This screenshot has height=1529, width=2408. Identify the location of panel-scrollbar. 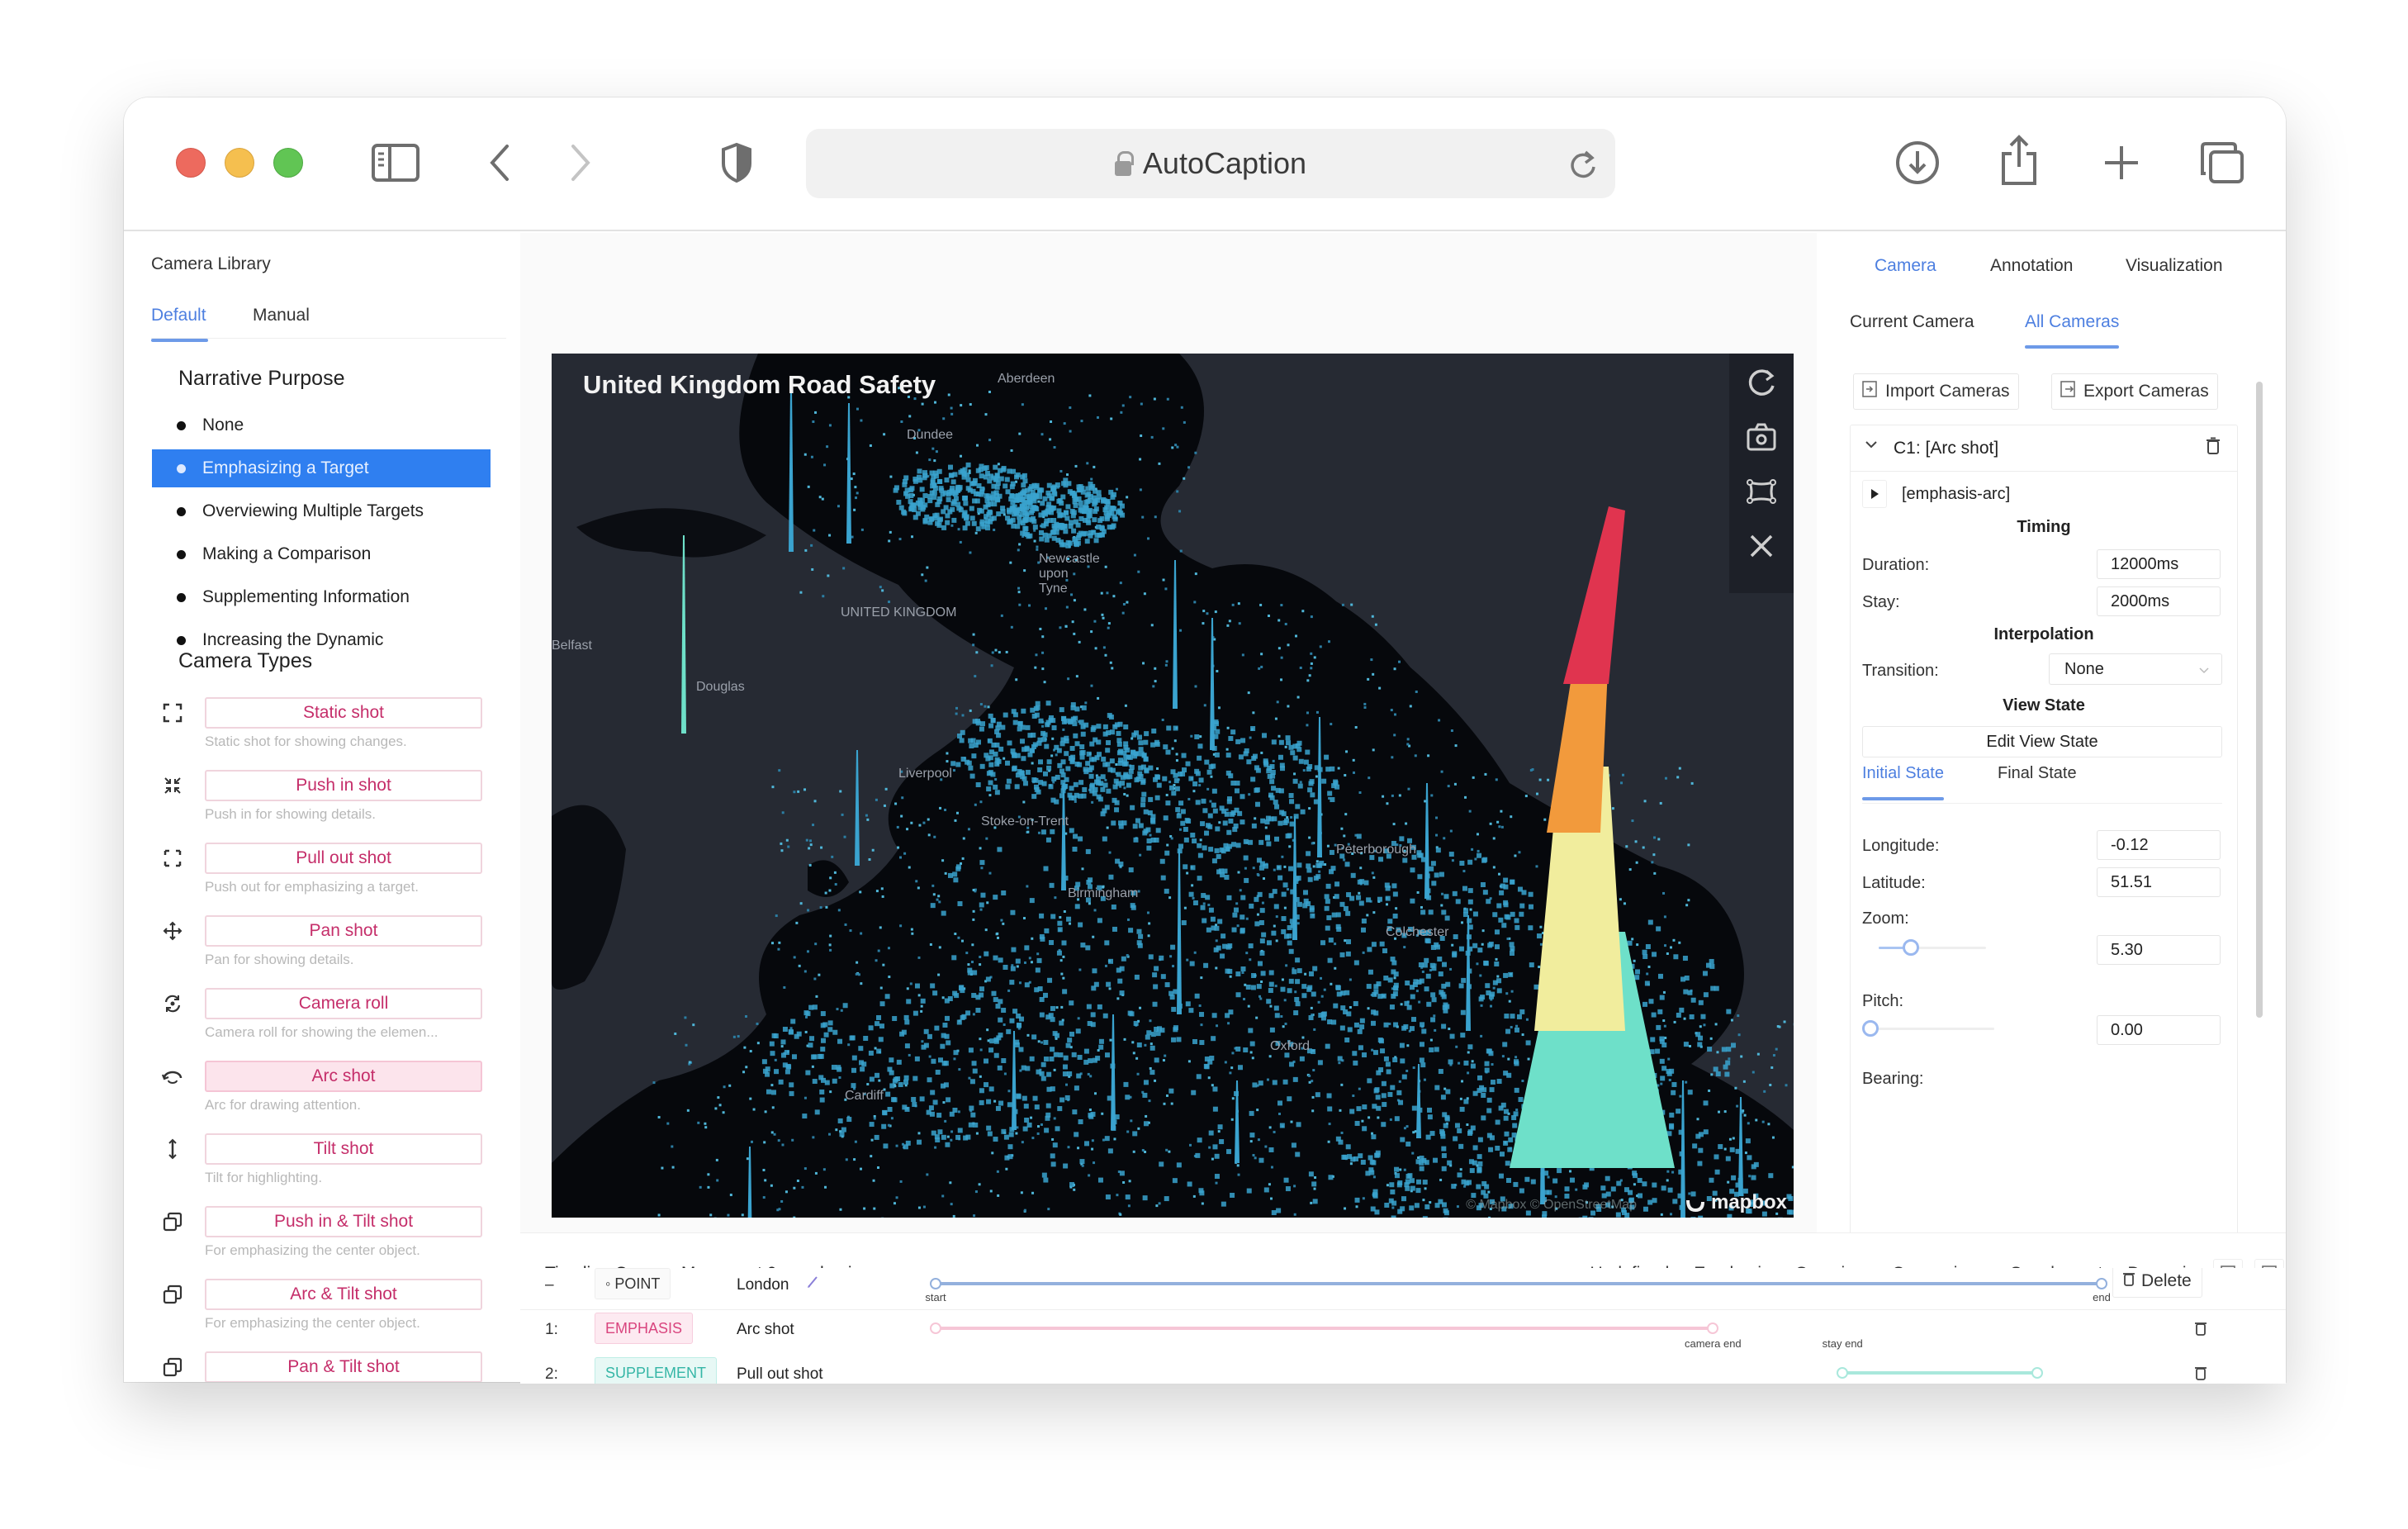
(2260, 700).